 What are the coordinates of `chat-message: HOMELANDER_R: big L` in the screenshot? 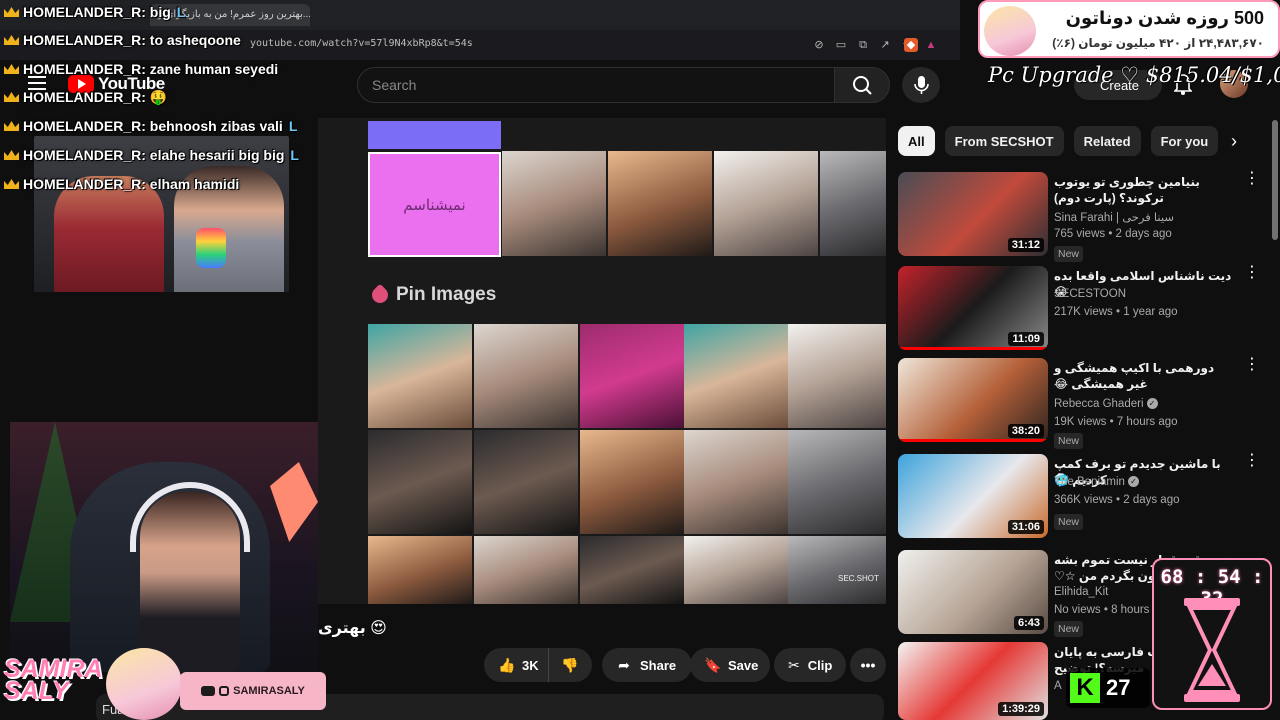 It's located at (94, 12).